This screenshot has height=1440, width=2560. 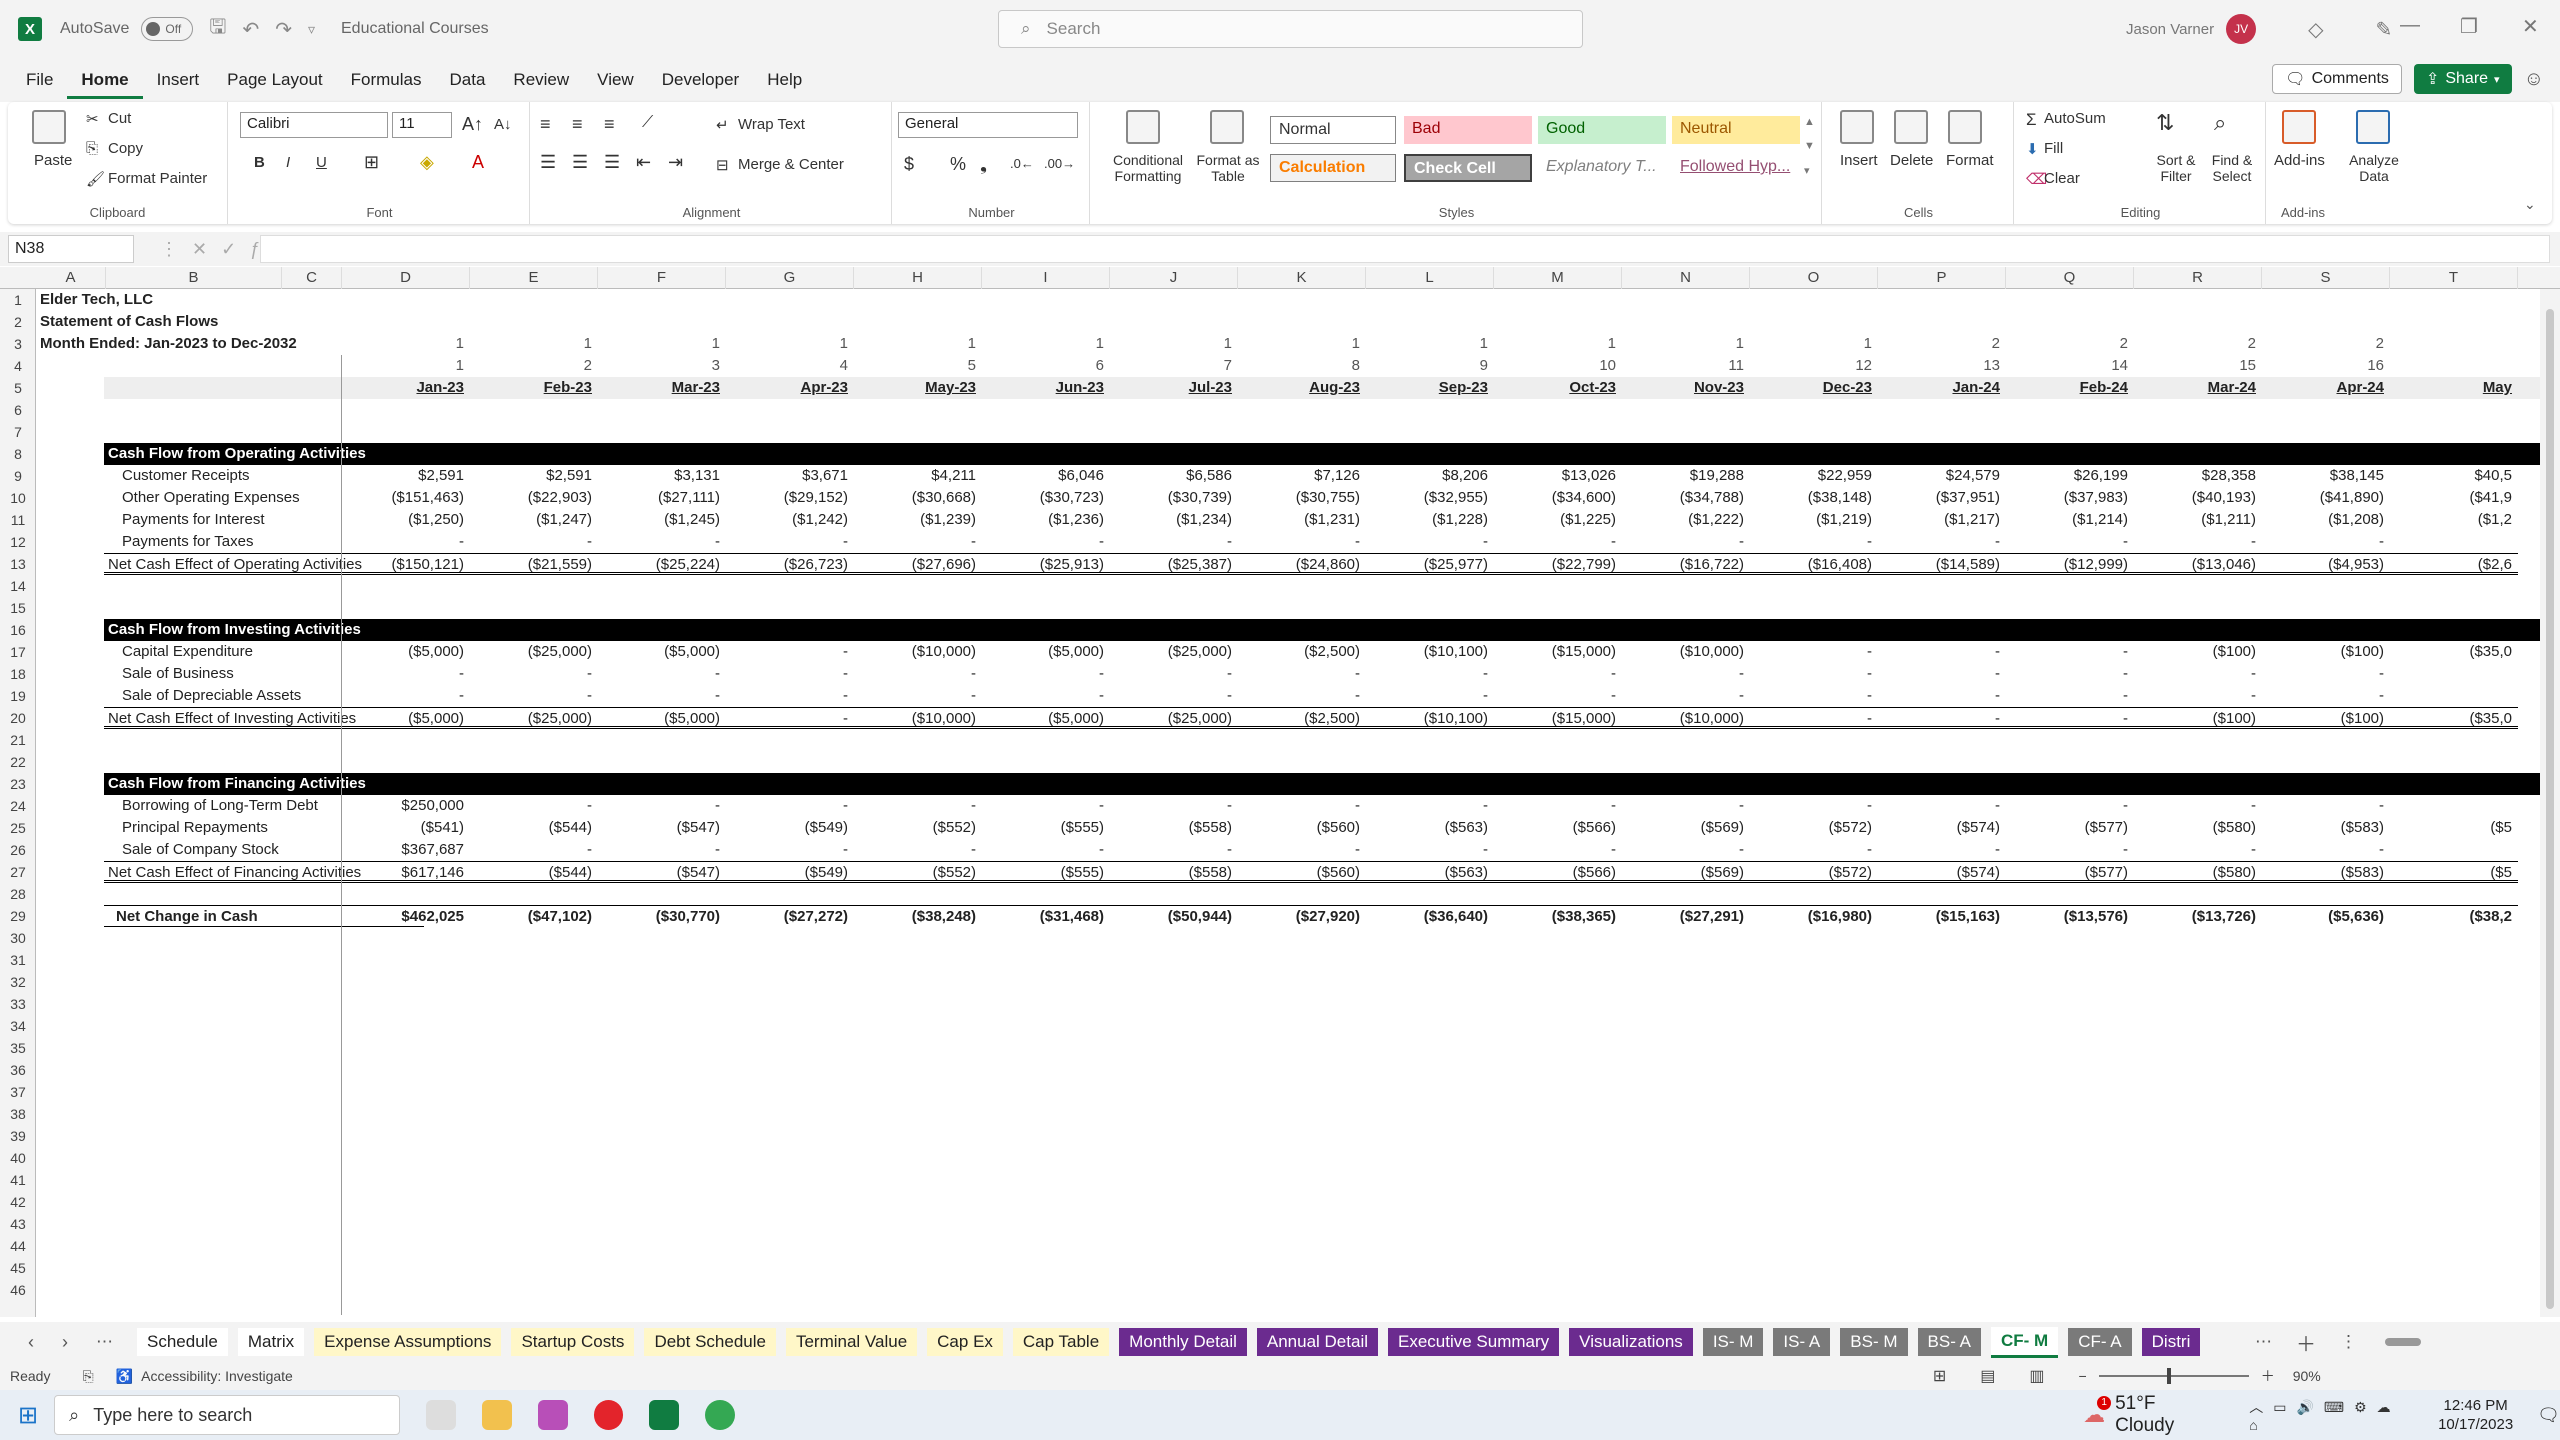 What do you see at coordinates (918, 564) in the screenshot?
I see `value-cell: ($27,696)` at bounding box center [918, 564].